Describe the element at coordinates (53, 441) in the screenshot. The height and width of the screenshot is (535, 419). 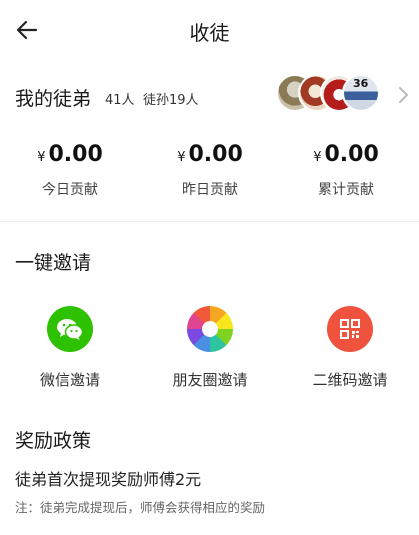
I see `reward-section-title: 奖励政策` at that location.